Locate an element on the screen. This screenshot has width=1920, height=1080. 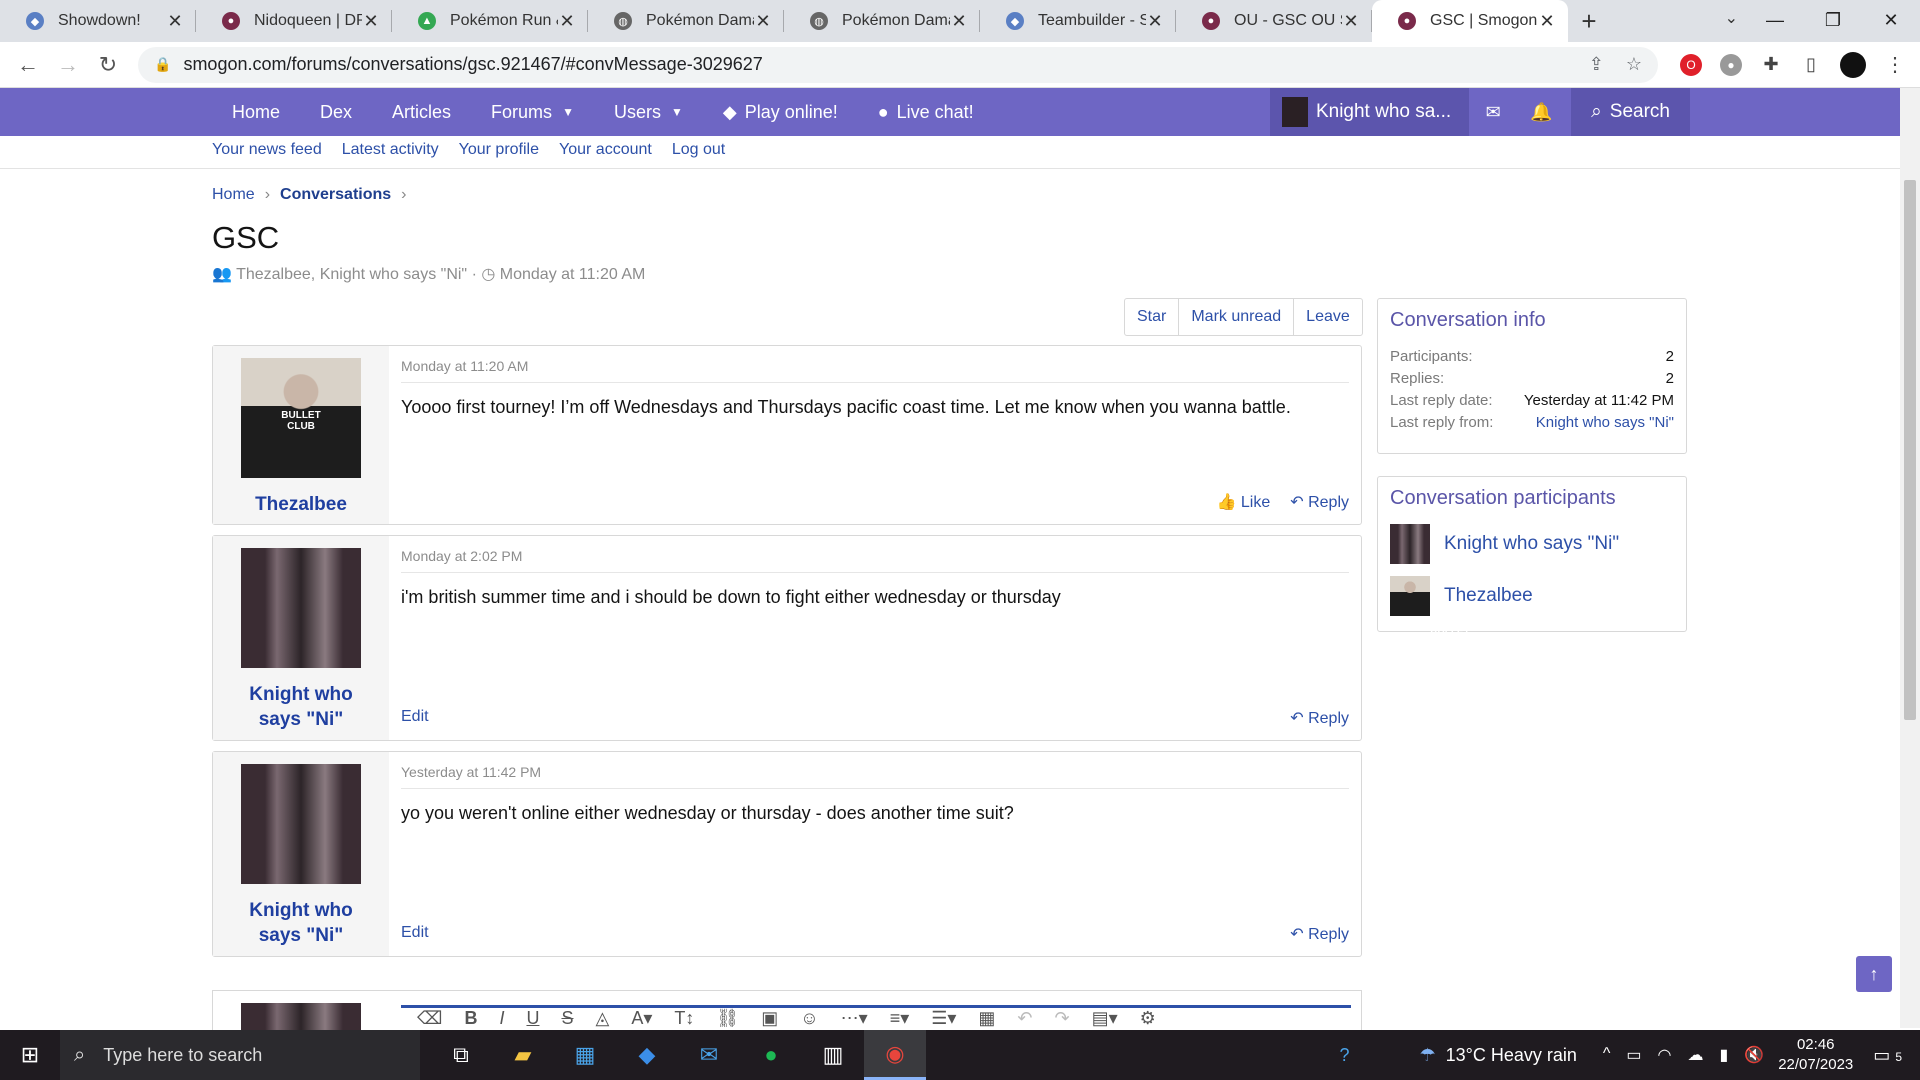
scroll-to-top-button: ↑ is located at coordinates (1874, 974).